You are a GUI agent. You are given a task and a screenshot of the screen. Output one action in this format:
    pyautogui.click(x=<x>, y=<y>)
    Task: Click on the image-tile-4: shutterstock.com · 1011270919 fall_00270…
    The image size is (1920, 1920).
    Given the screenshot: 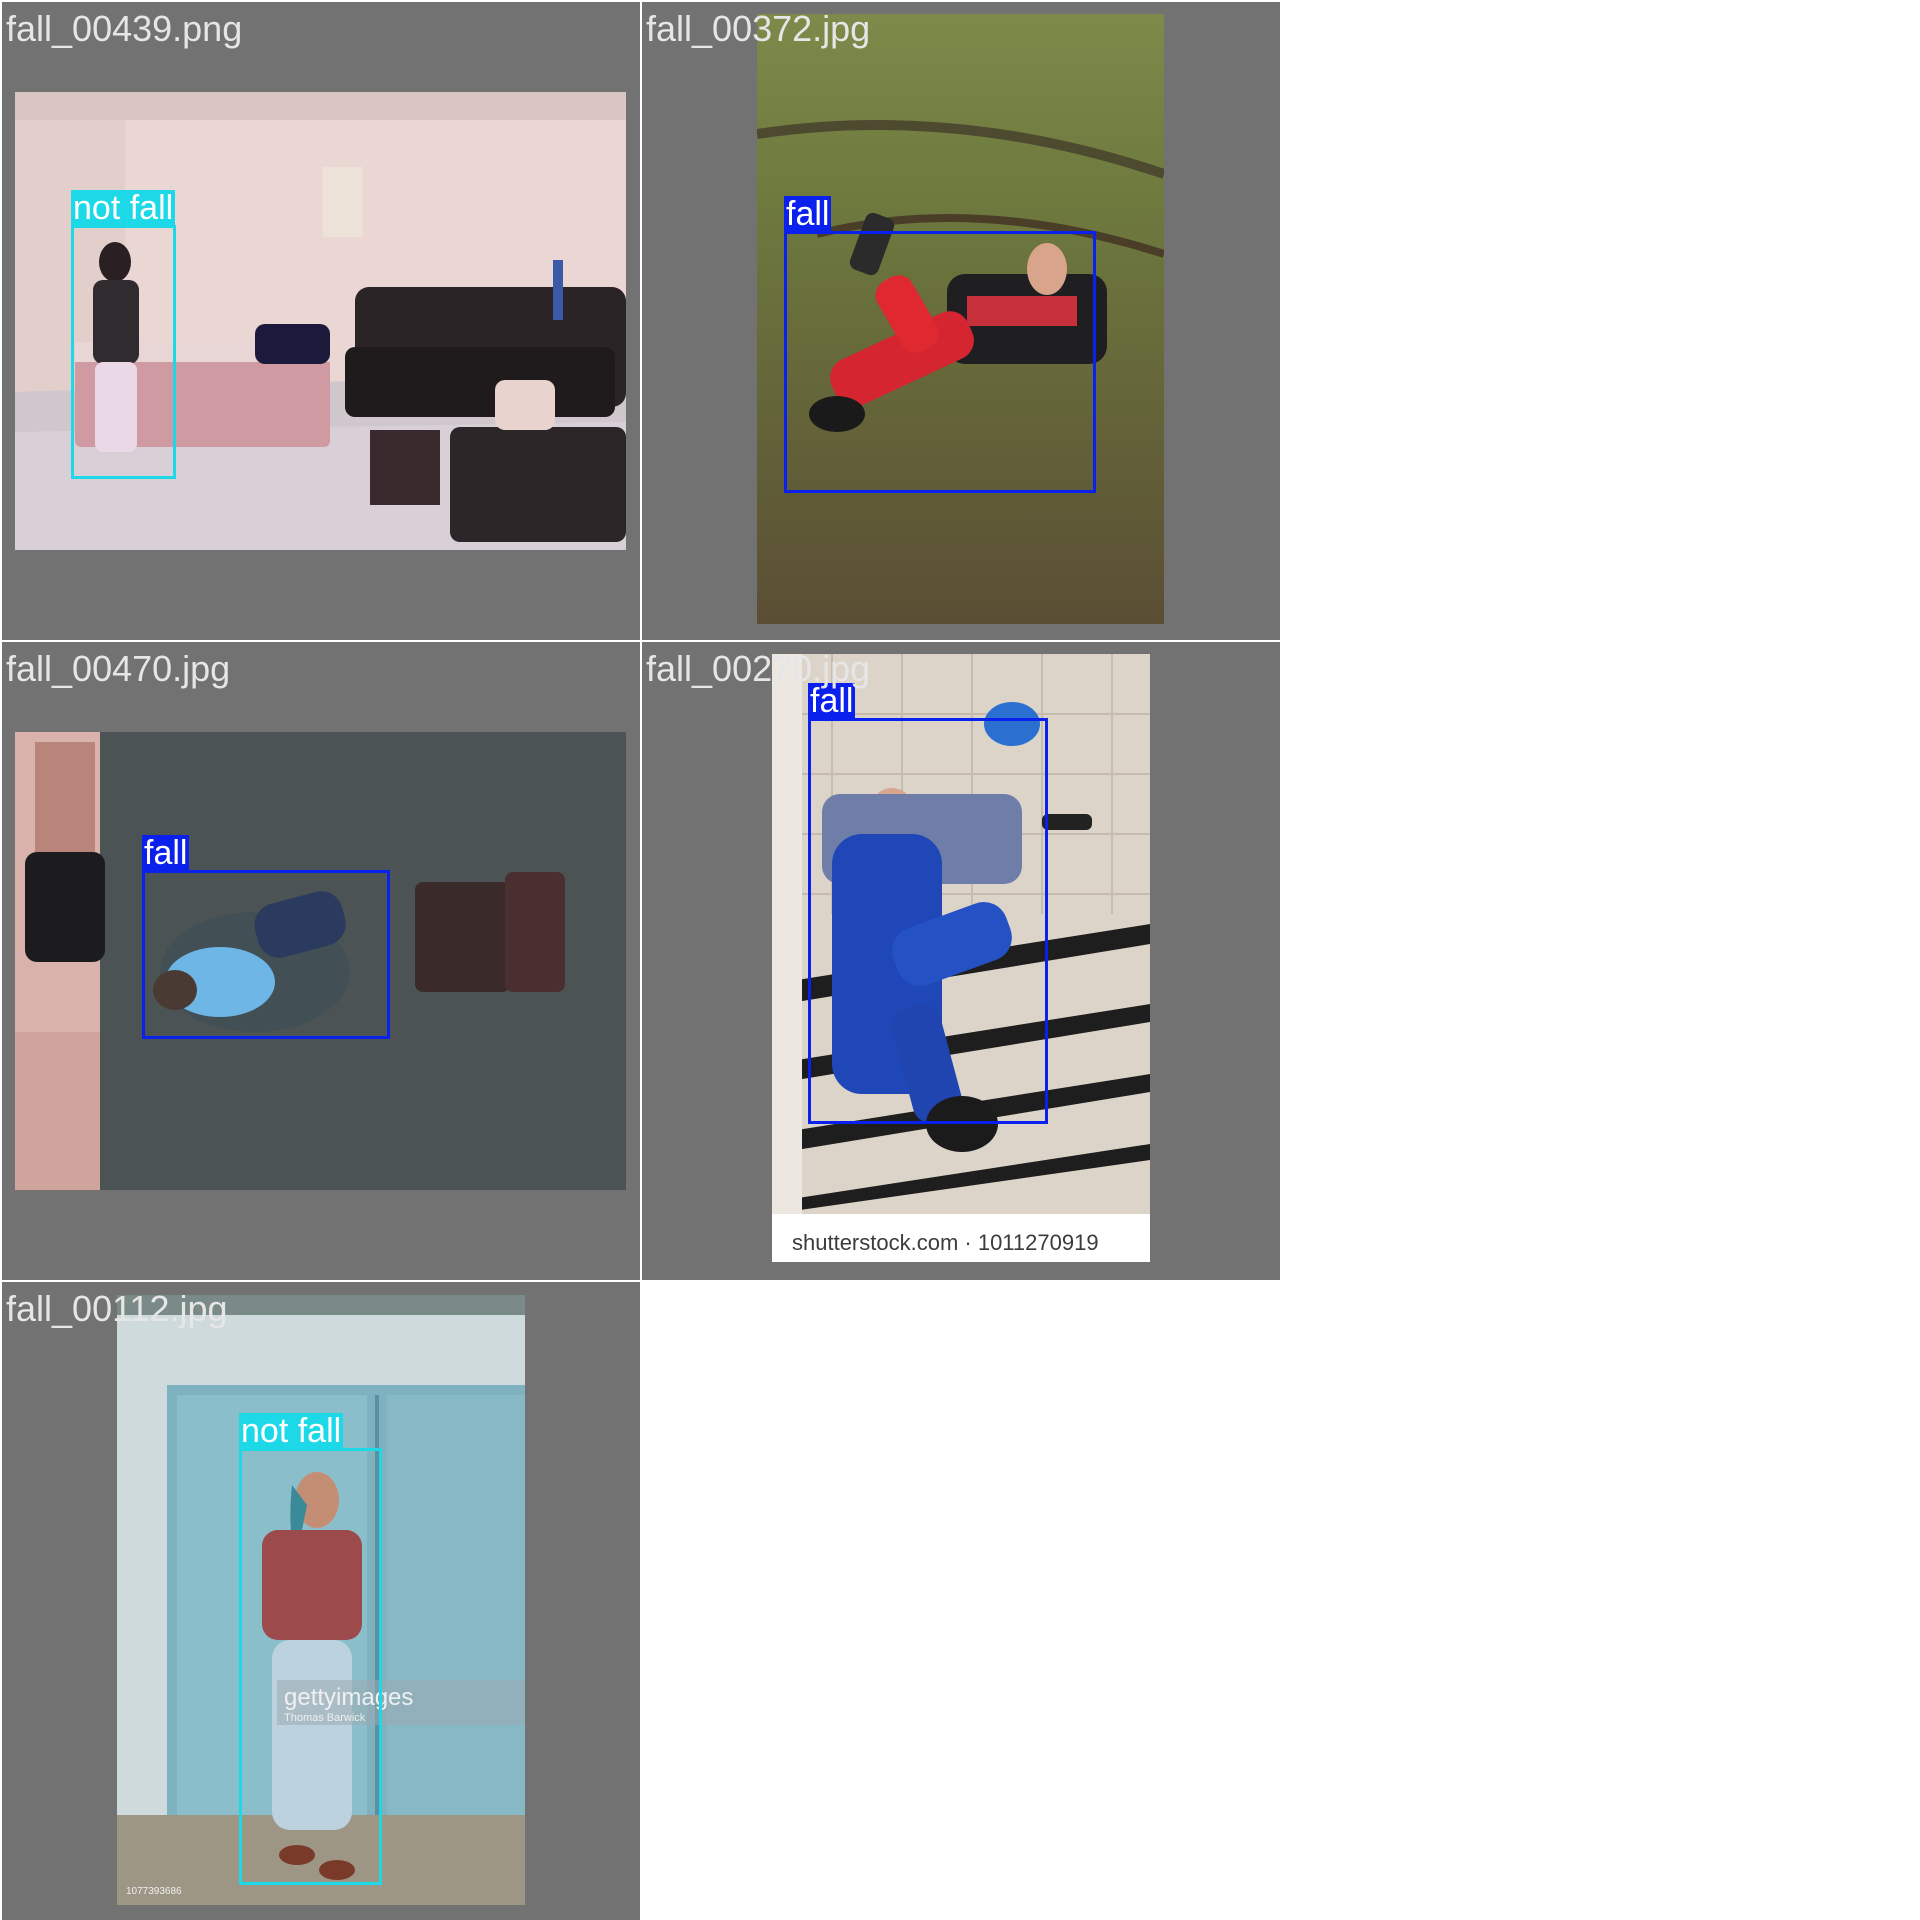 What is the action you would take?
    pyautogui.click(x=961, y=961)
    